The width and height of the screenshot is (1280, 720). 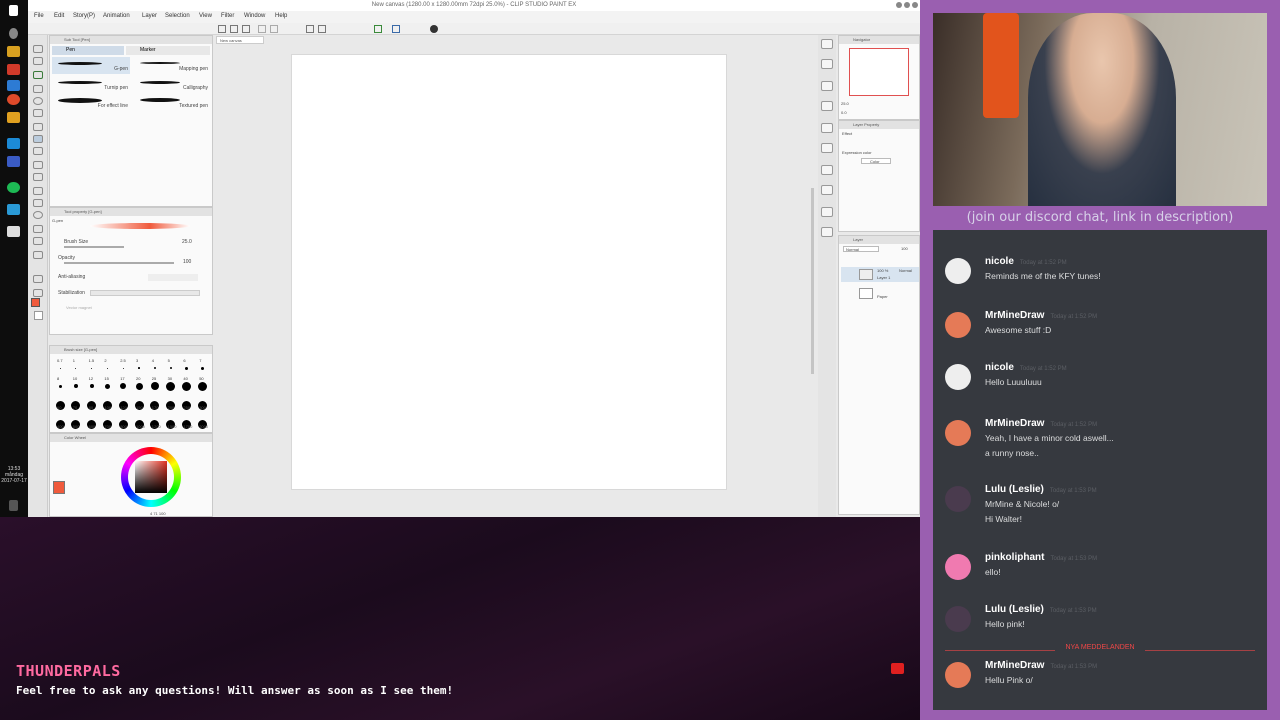 What do you see at coordinates (38, 241) in the screenshot?
I see `gradient-icon` at bounding box center [38, 241].